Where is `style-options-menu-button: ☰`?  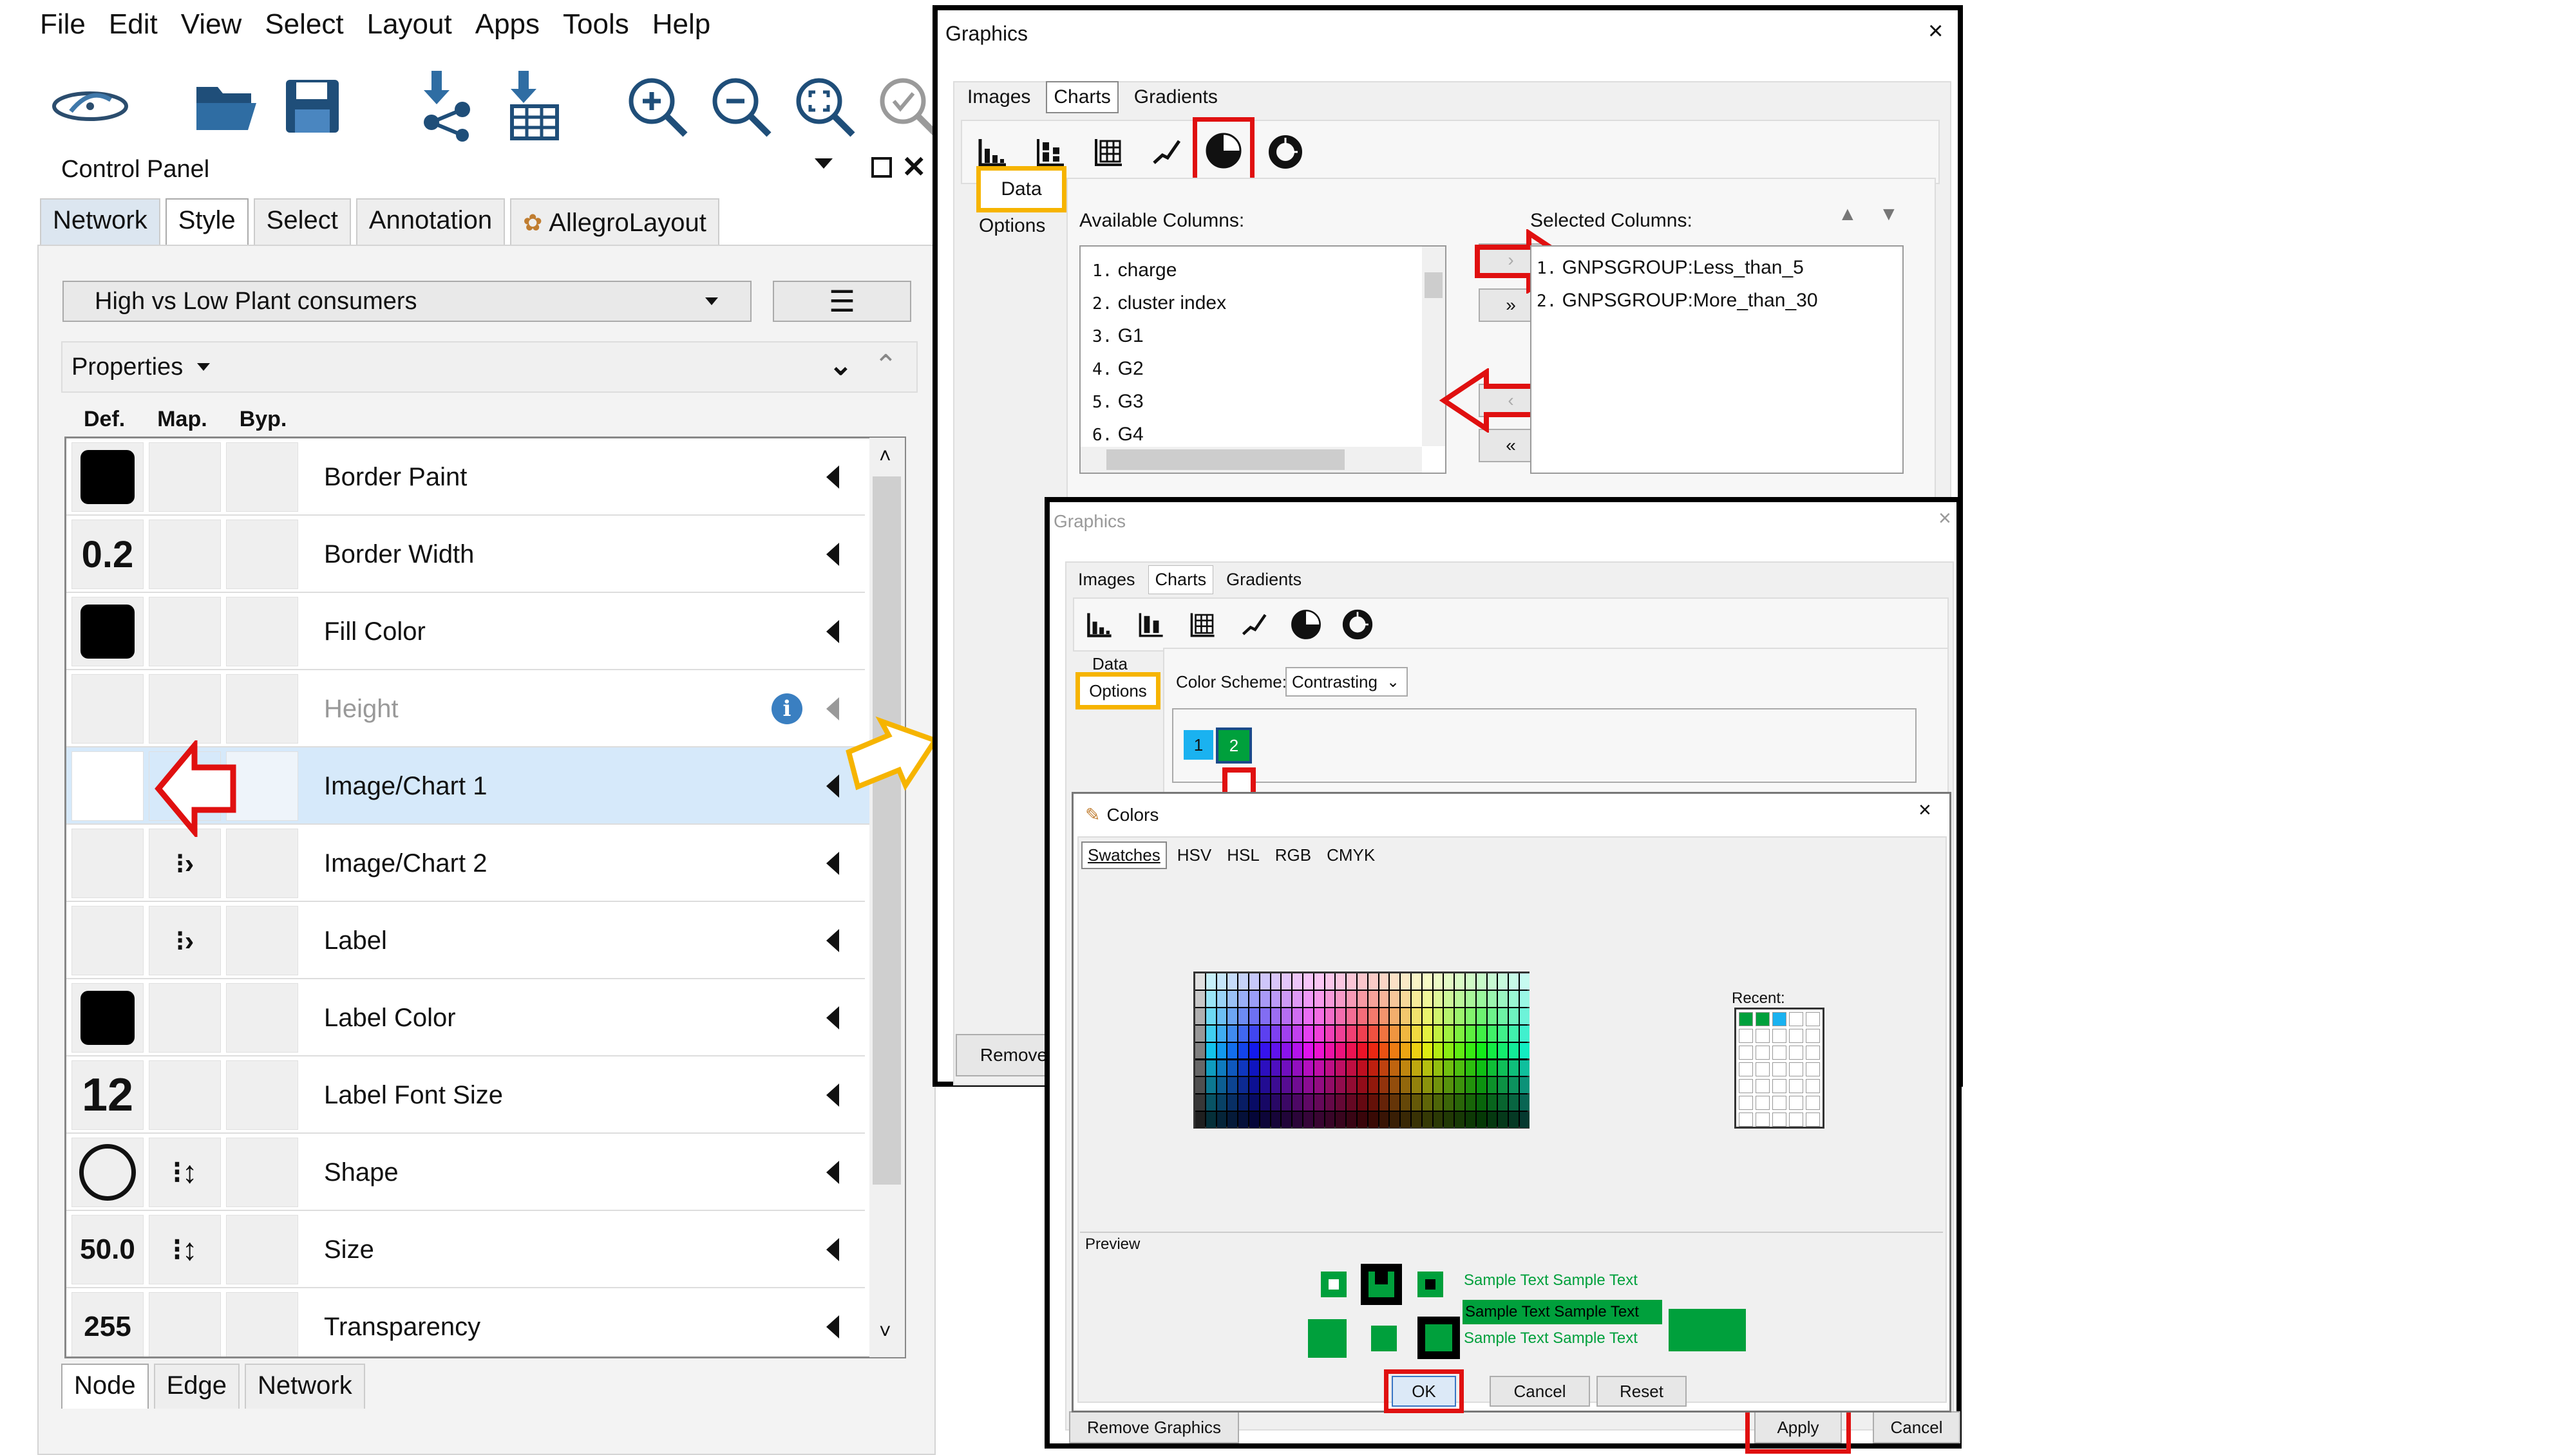
style-options-menu-button: ☰ is located at coordinates (842, 301).